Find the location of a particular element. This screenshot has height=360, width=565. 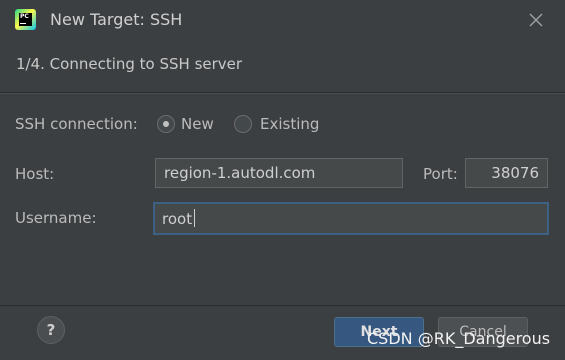

title-bar: PC New Target: SSH is located at coordinates (282, 20).